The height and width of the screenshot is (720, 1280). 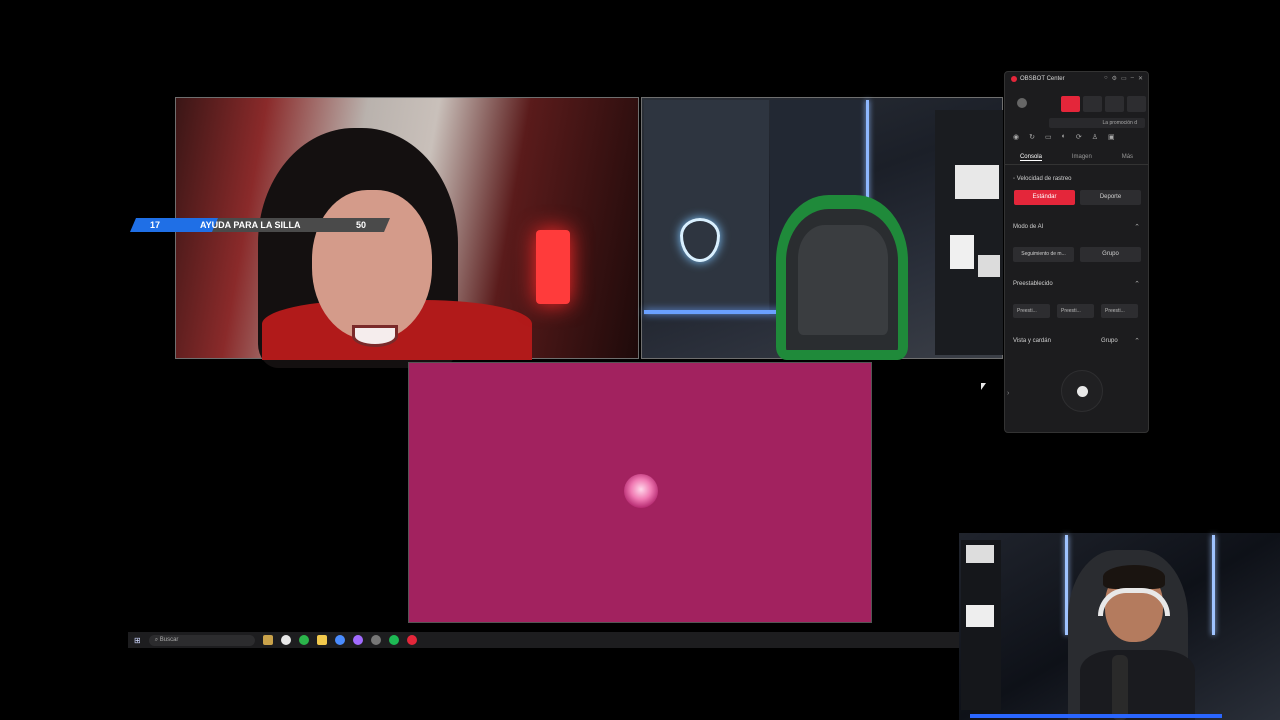 What do you see at coordinates (714, 312) in the screenshot?
I see `neon-strip-horizontal` at bounding box center [714, 312].